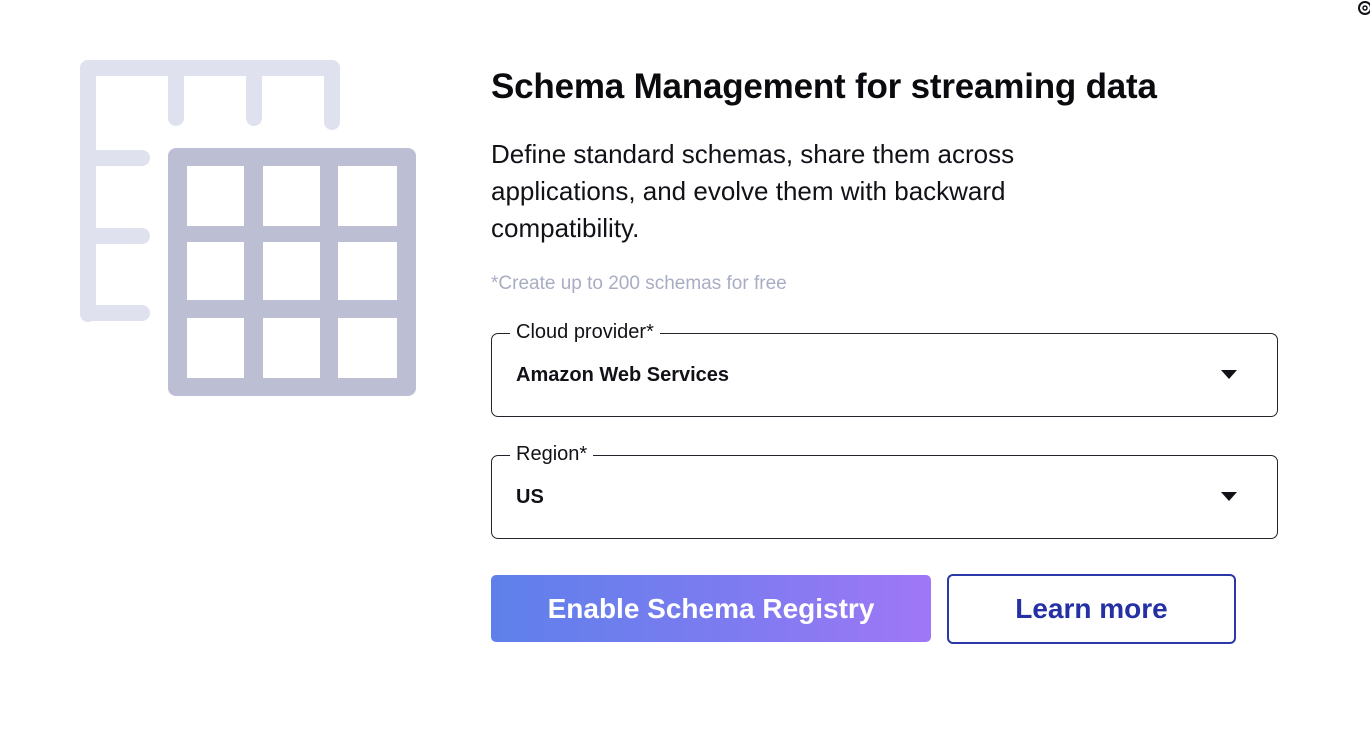 This screenshot has width=1370, height=732. What do you see at coordinates (623, 375) in the screenshot?
I see `cloud-provider-value: Amazon Web Services` at bounding box center [623, 375].